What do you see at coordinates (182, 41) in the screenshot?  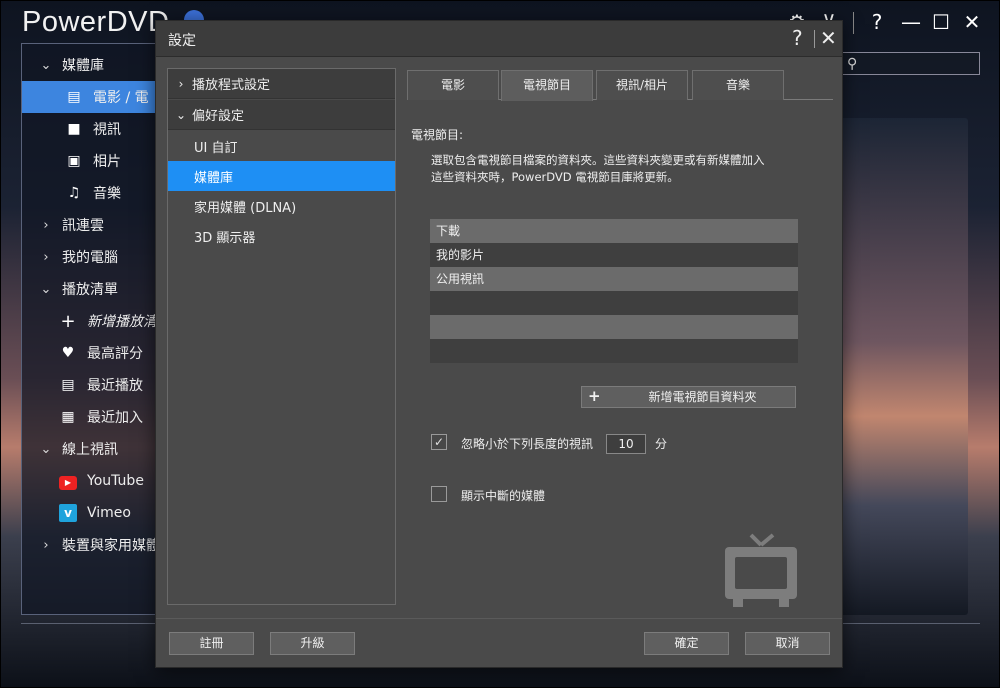 I see `dialog-title: 設定` at bounding box center [182, 41].